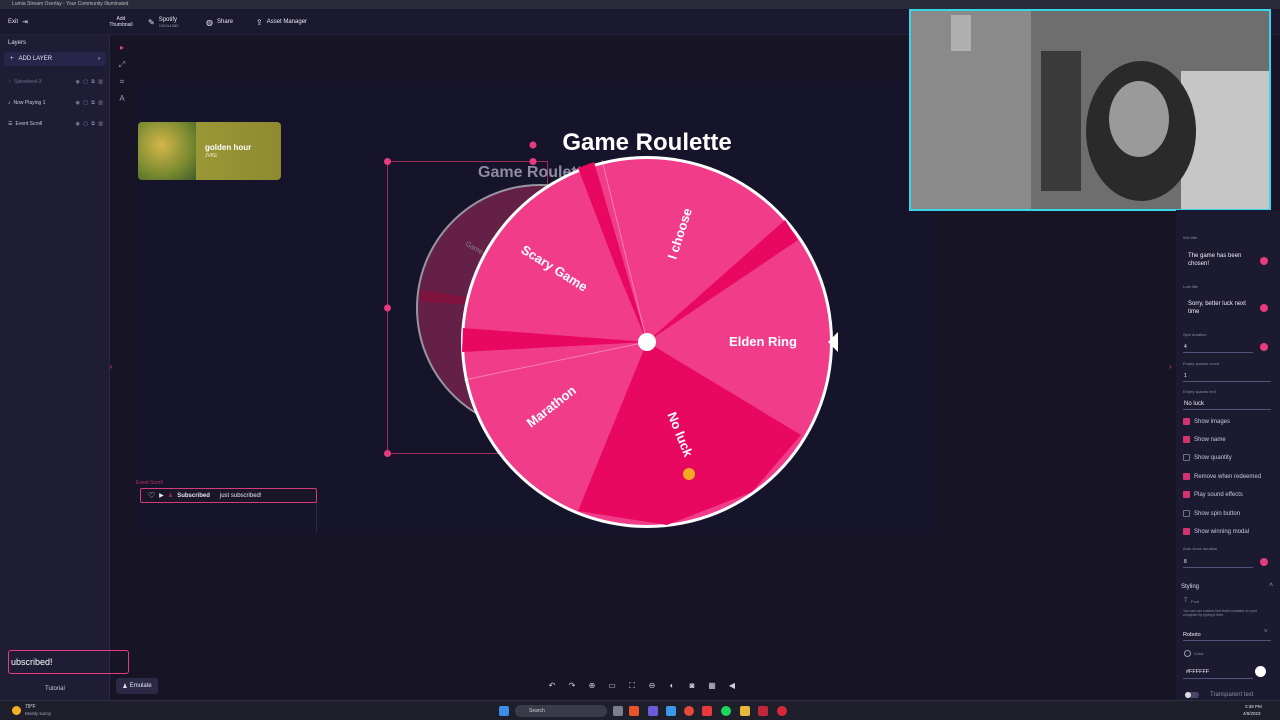 This screenshot has height=720, width=1280. Describe the element at coordinates (552, 686) in the screenshot. I see `undo-icon: ↶` at that location.